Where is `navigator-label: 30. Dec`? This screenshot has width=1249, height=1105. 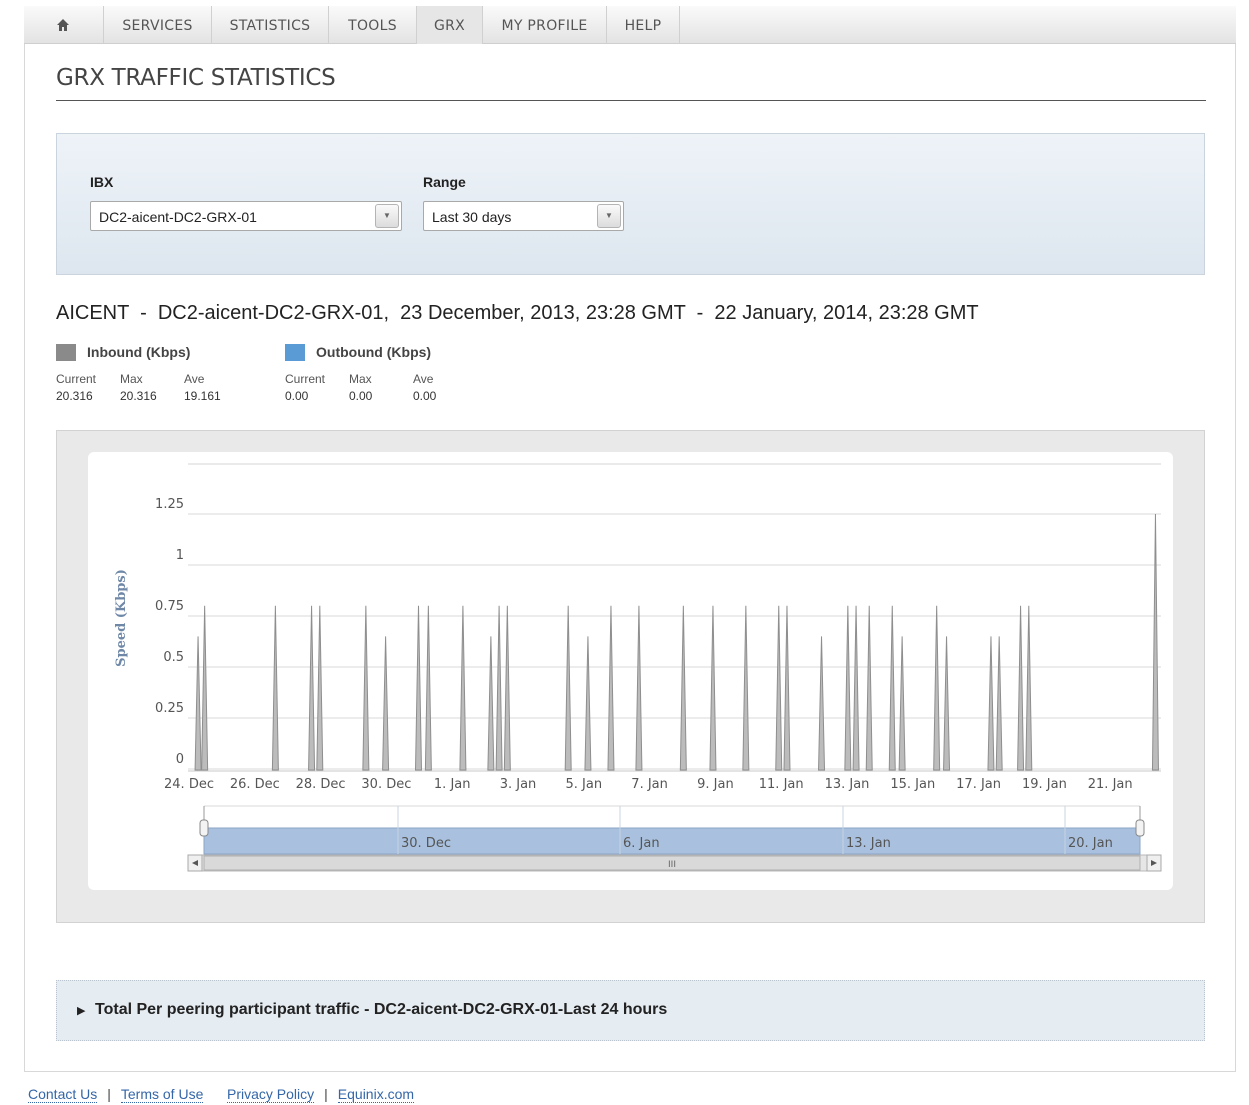 navigator-label: 30. Dec is located at coordinates (426, 843).